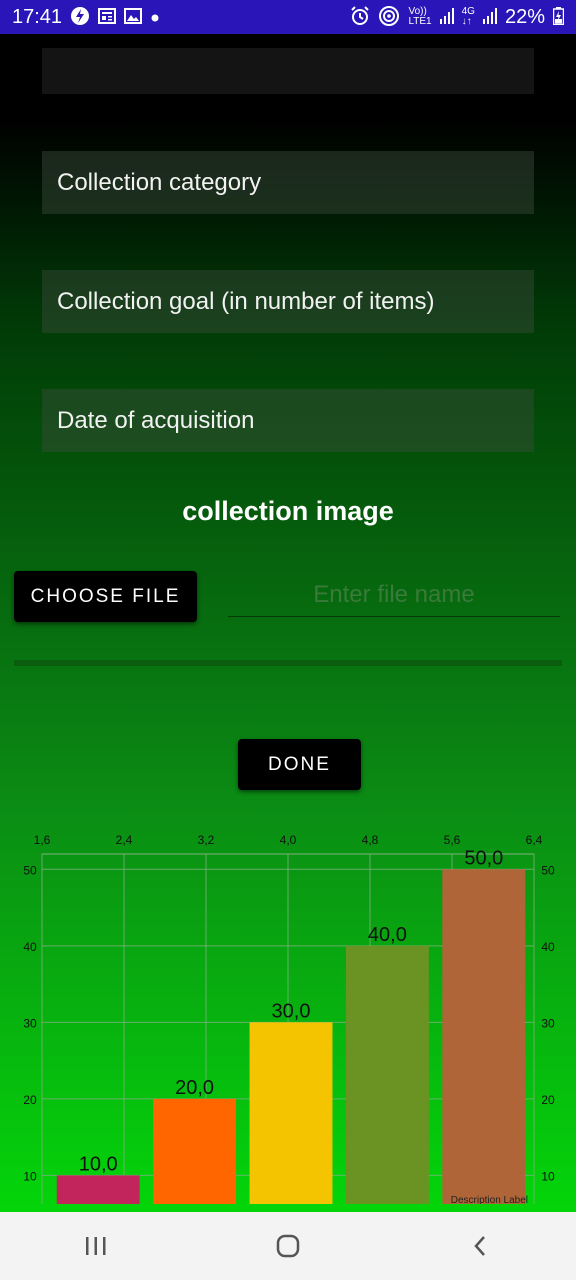  Describe the element at coordinates (133, 17) in the screenshot. I see `gallery-icon` at that location.